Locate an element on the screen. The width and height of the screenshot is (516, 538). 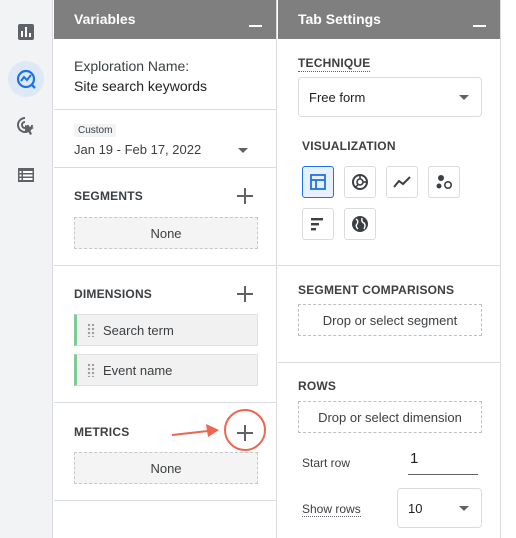
annotation-arrow-line is located at coordinates (190, 433).